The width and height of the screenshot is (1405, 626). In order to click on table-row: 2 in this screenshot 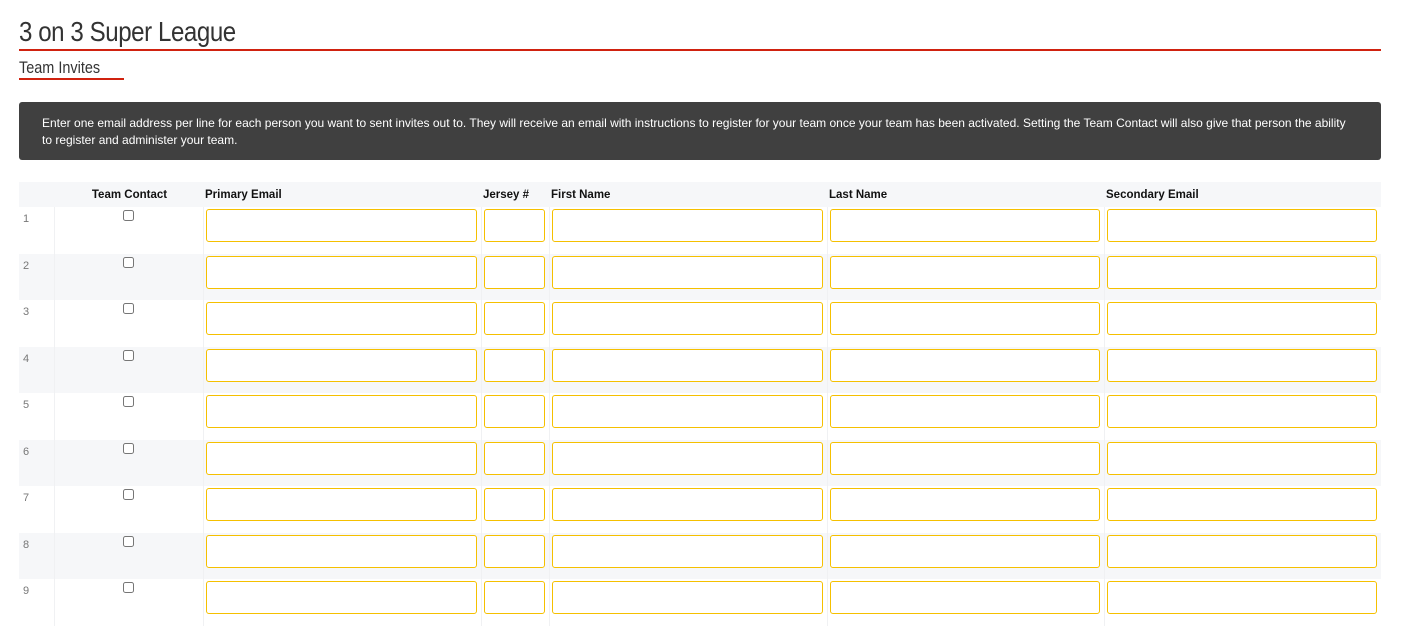, I will do `click(700, 276)`.